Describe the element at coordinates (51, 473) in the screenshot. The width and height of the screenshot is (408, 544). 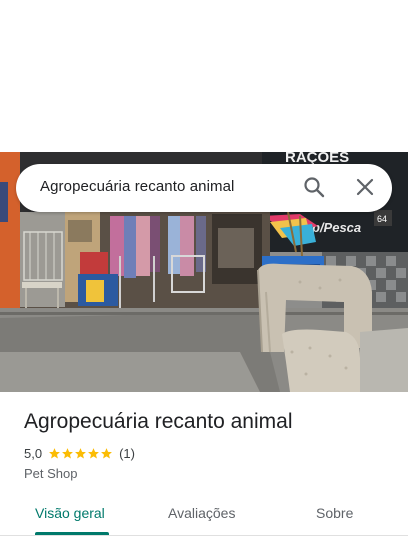
I see `place-category: Pet Shop` at that location.